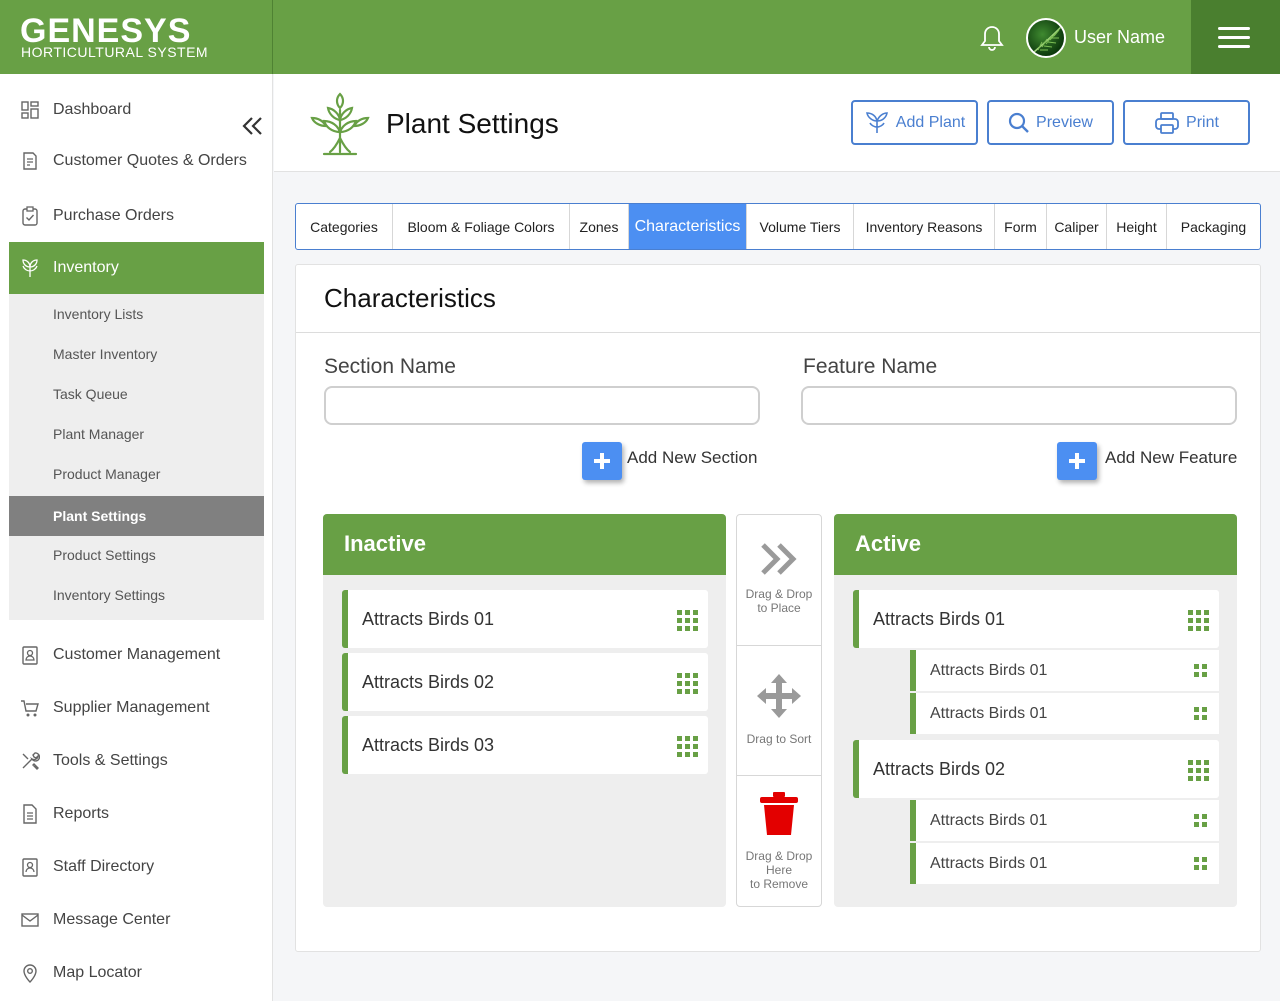 The width and height of the screenshot is (1280, 1001). Describe the element at coordinates (778, 332) in the screenshot. I see `divider` at that location.